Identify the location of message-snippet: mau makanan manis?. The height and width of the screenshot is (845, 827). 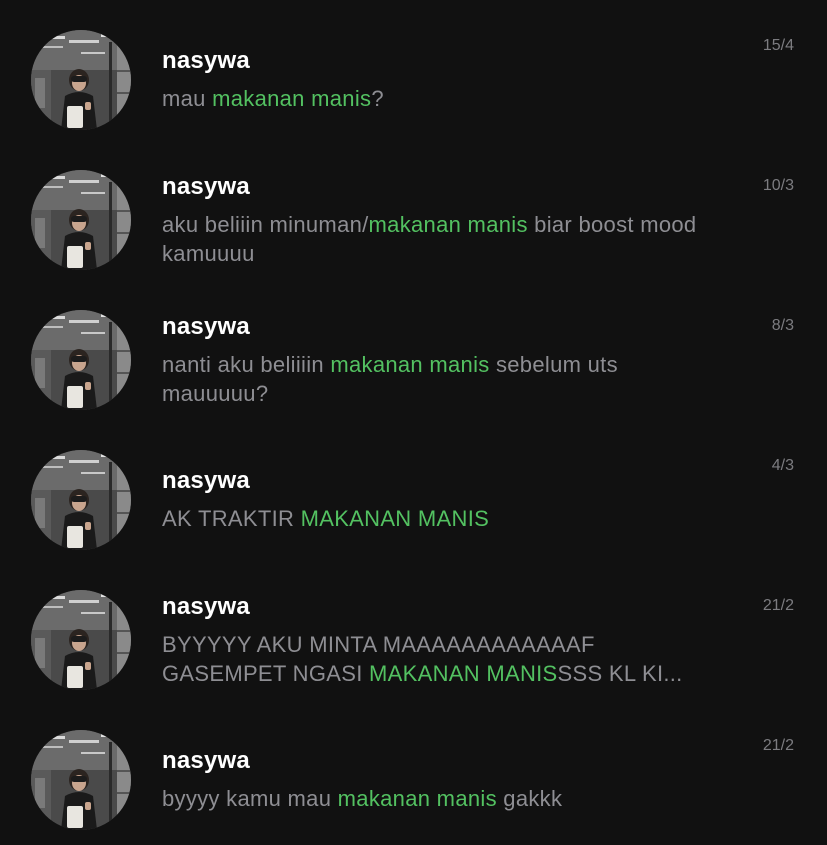
(442, 98).